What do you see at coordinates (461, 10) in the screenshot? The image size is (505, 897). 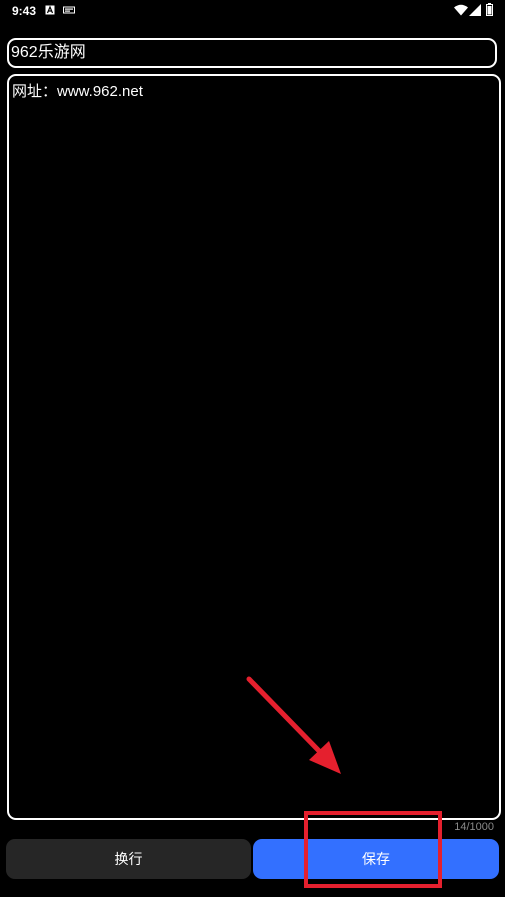 I see `wifi-icon` at bounding box center [461, 10].